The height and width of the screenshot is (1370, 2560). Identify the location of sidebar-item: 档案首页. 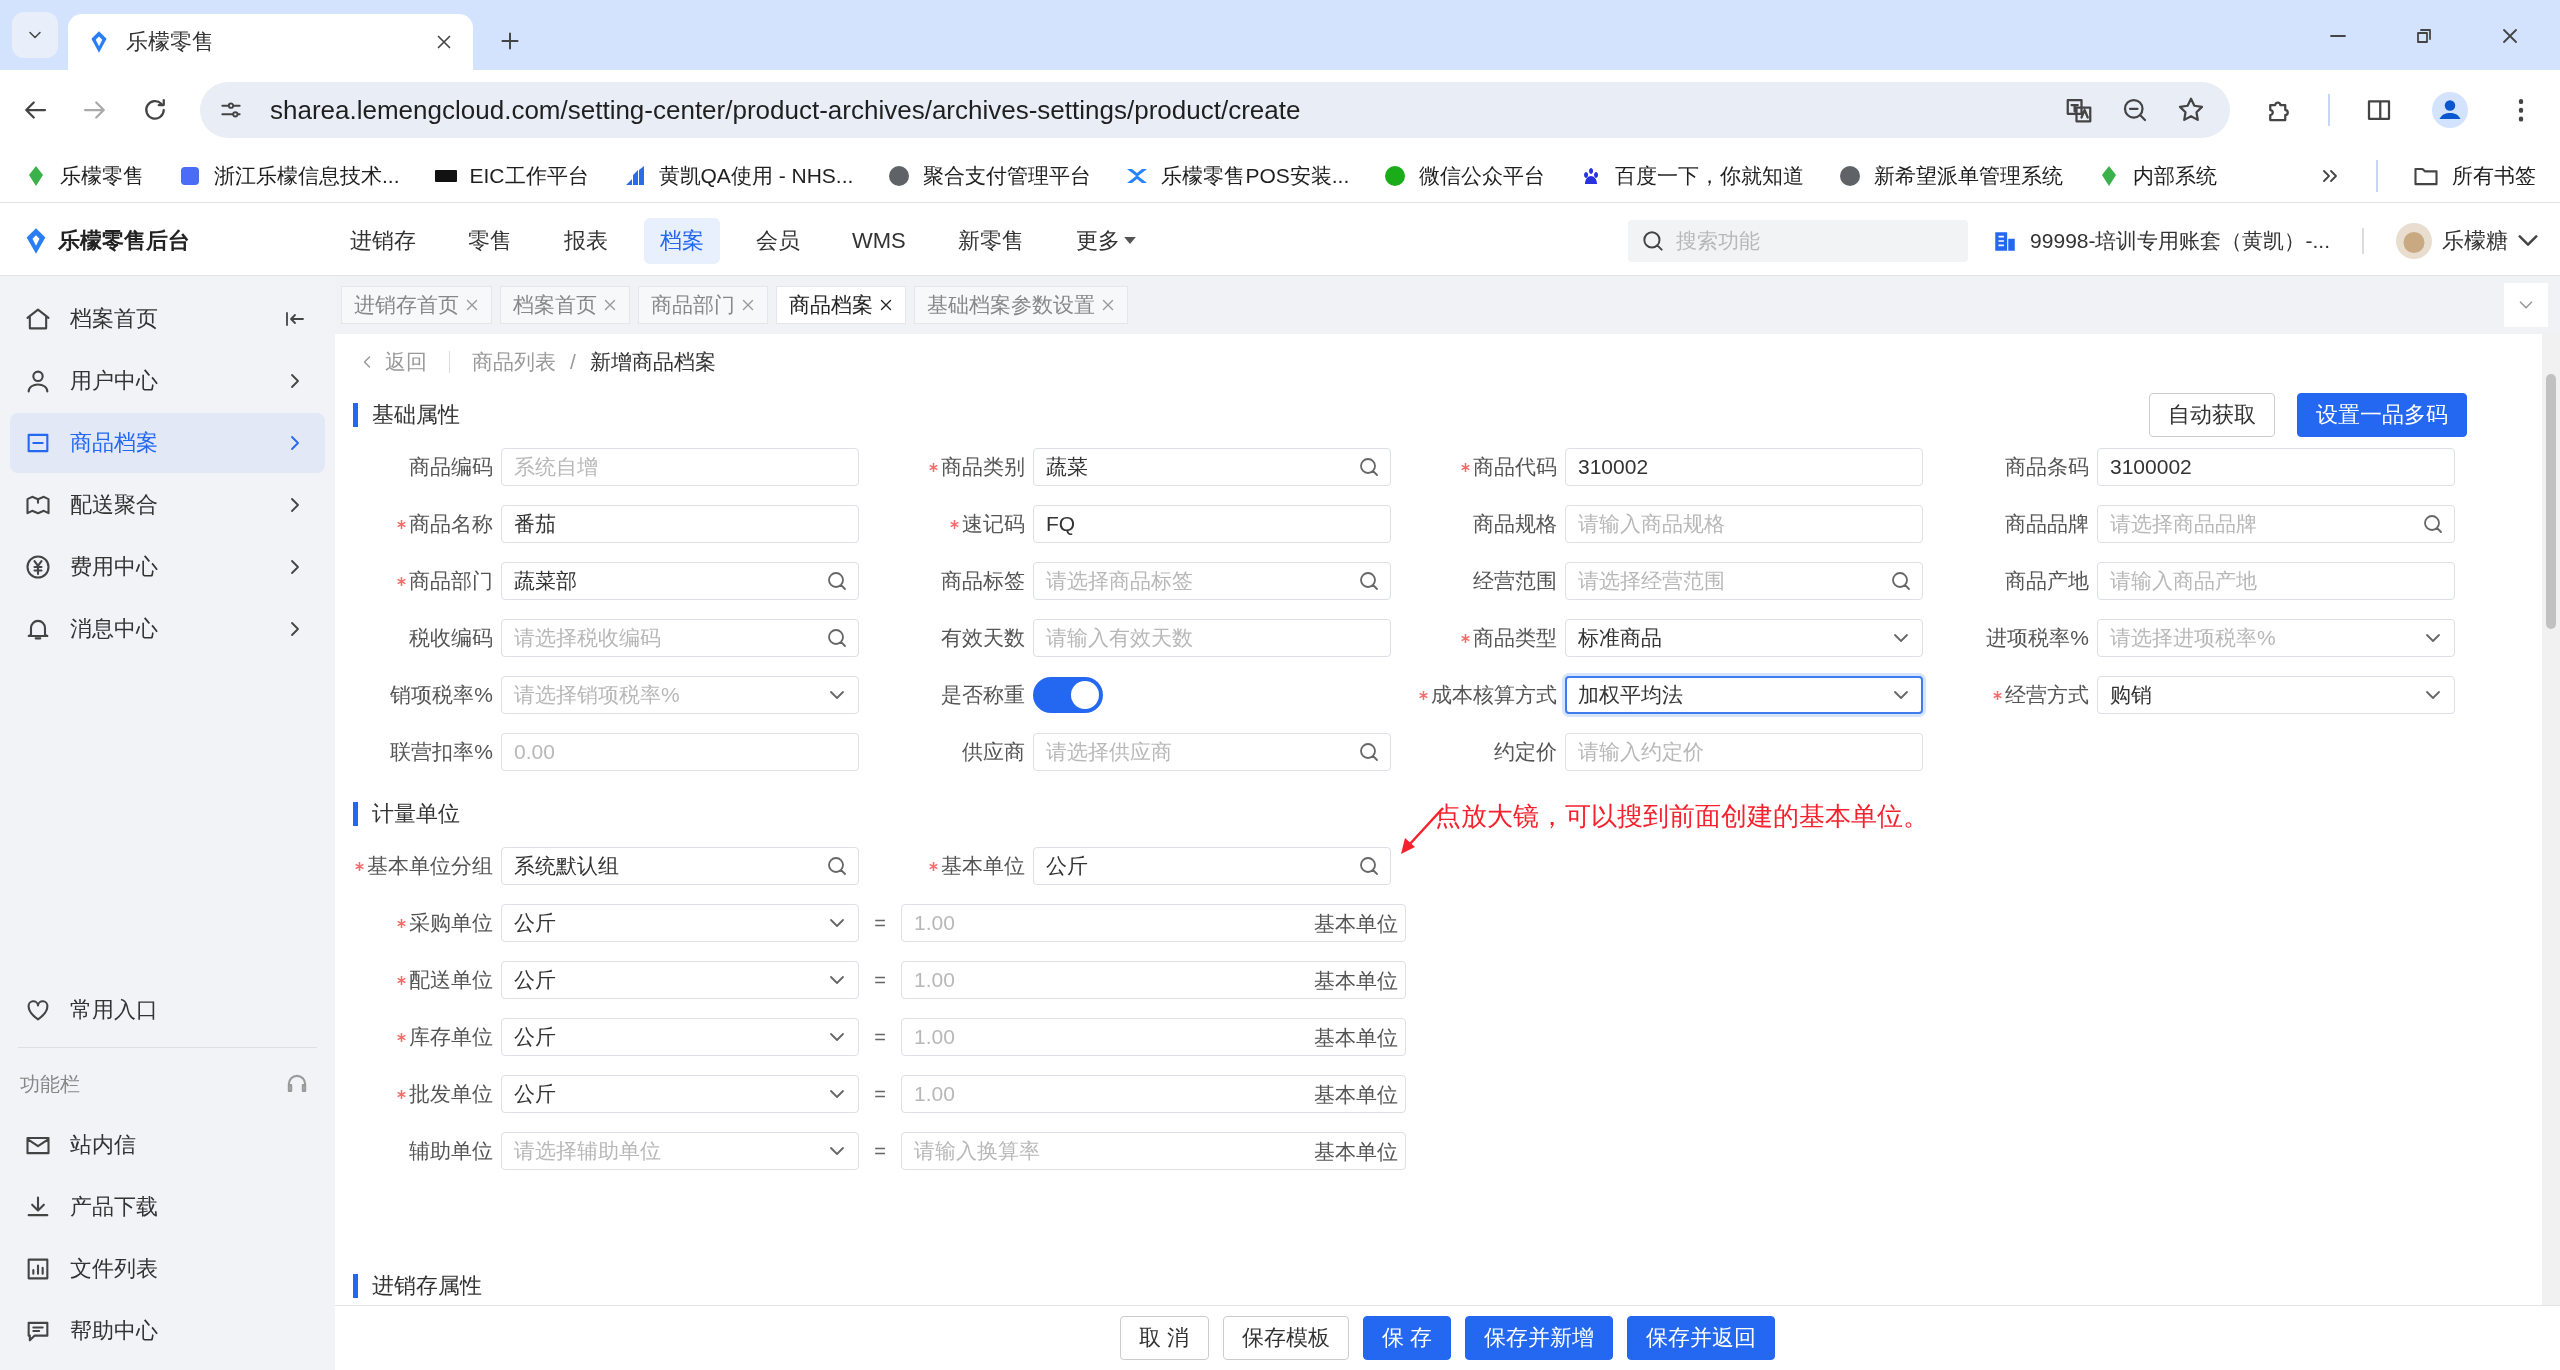
(167, 319).